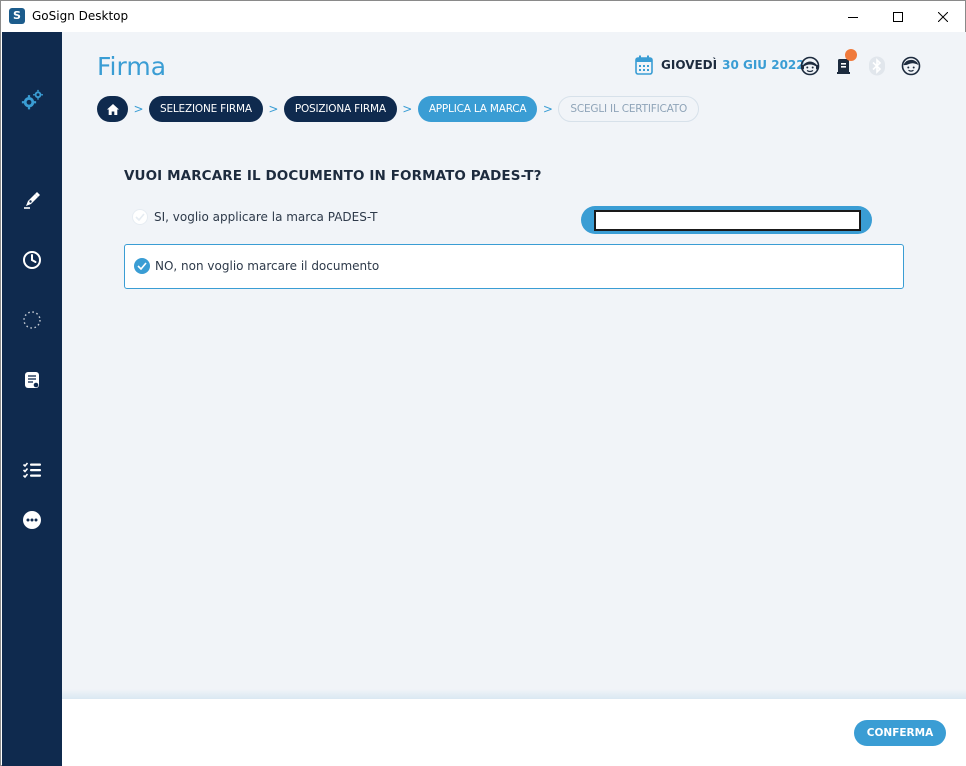  I want to click on sidebar, so click(32, 399).